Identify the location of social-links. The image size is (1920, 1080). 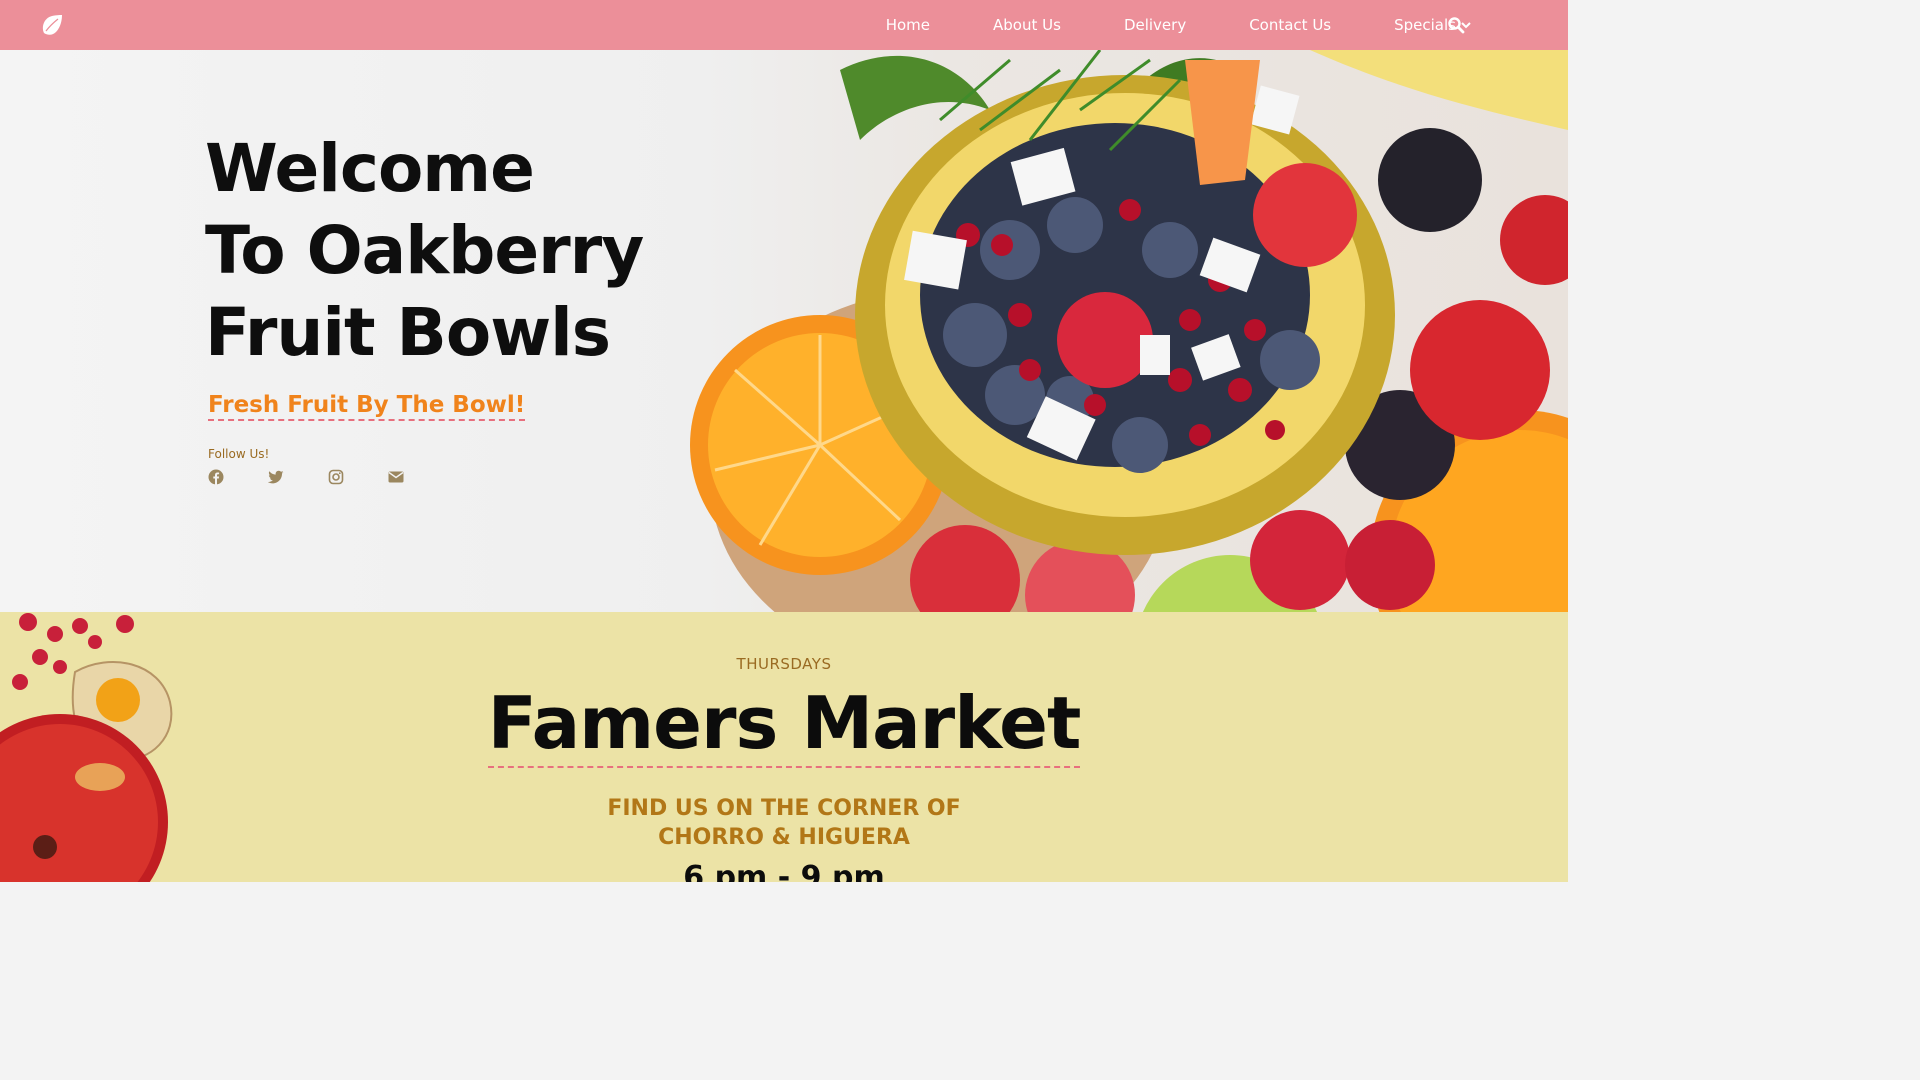
(328, 477).